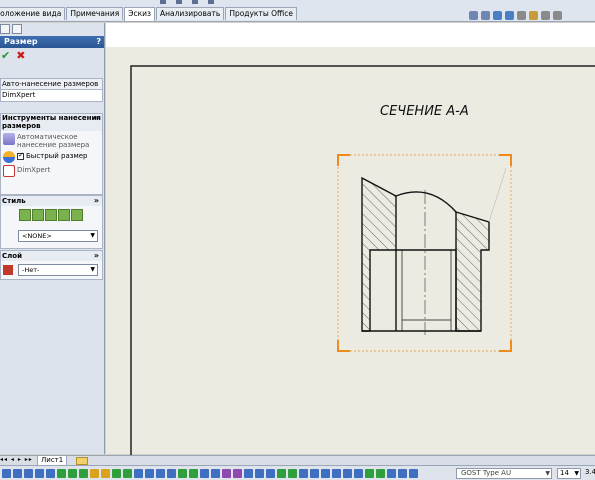  I want to click on scale-value: 3.4, so click(590, 472).